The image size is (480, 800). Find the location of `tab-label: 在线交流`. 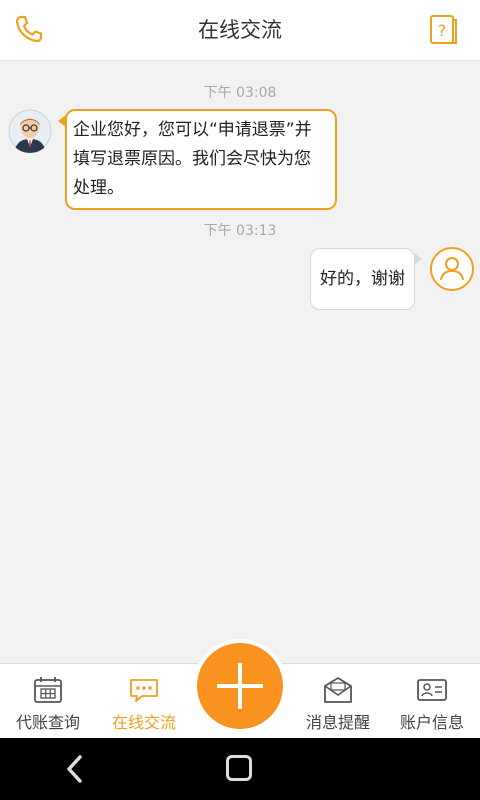

tab-label: 在线交流 is located at coordinates (143, 722).